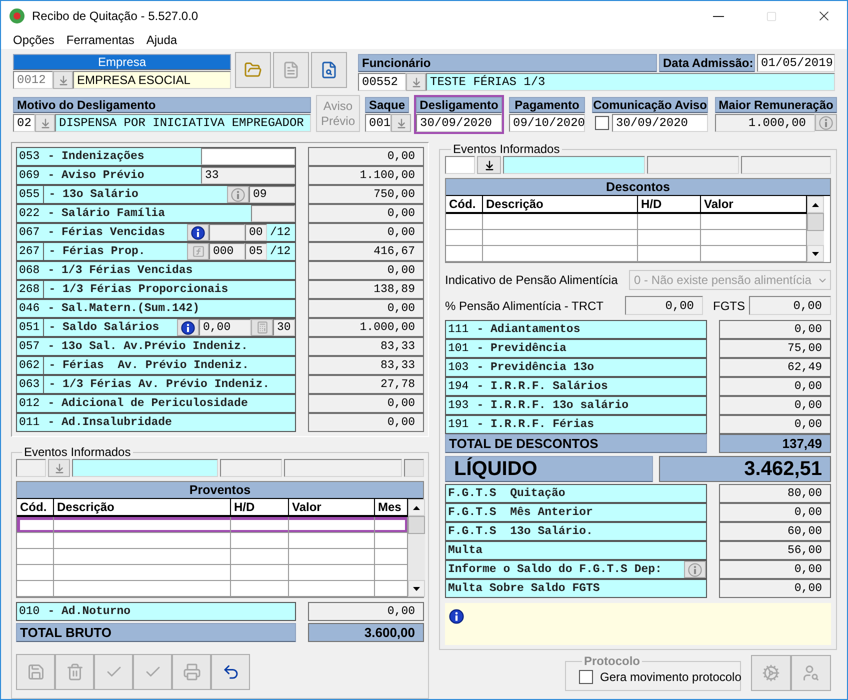 The width and height of the screenshot is (848, 700). What do you see at coordinates (378, 123) in the screenshot?
I see `input-field: 001` at bounding box center [378, 123].